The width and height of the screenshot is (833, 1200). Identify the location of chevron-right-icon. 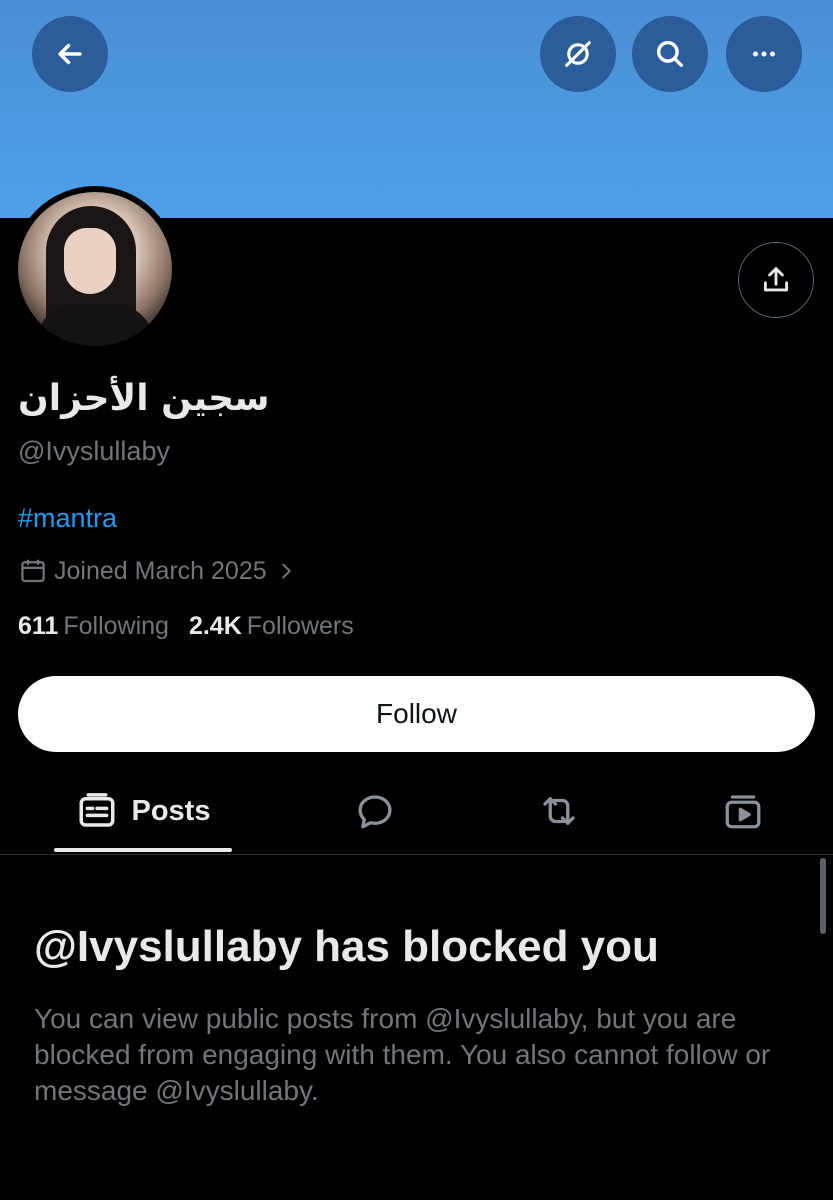
(286, 571).